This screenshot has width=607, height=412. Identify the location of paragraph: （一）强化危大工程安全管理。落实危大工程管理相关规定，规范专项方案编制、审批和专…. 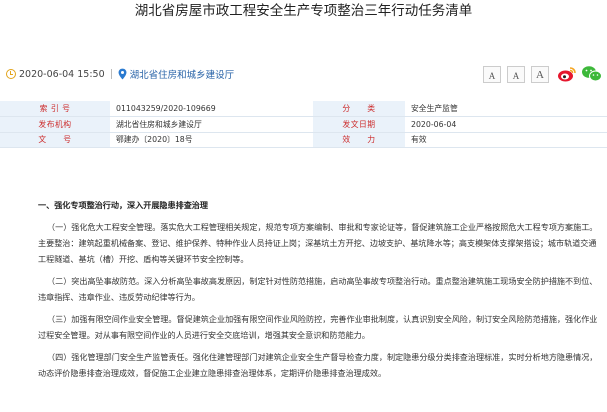
(318, 243).